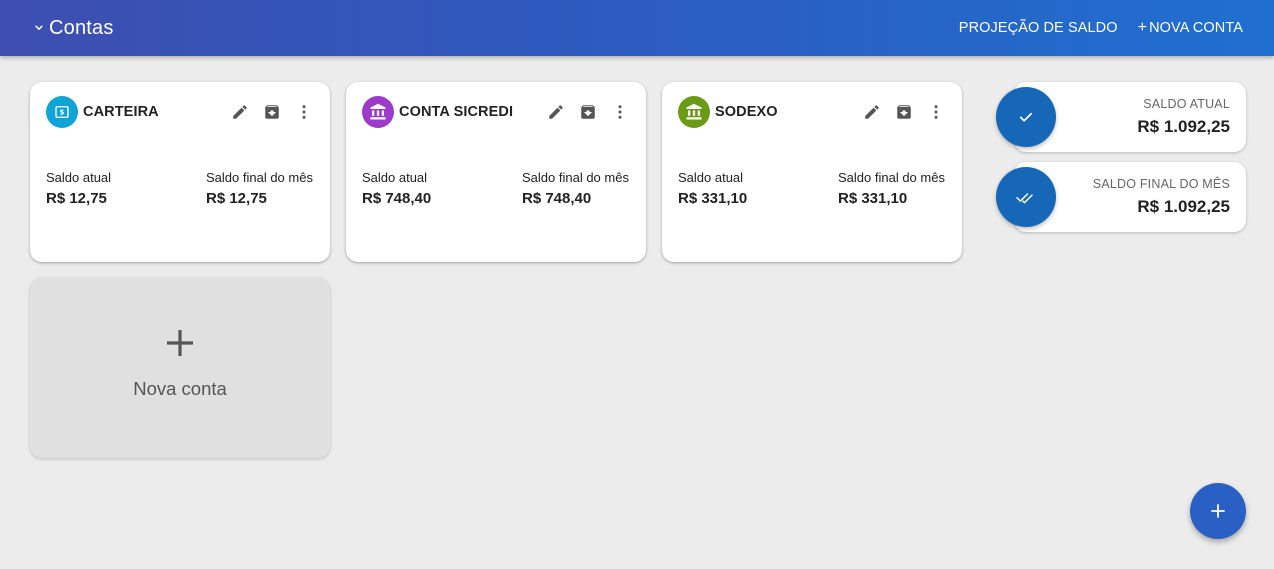 The width and height of the screenshot is (1274, 569). I want to click on current-balance-value: R$ 748,40, so click(397, 198).